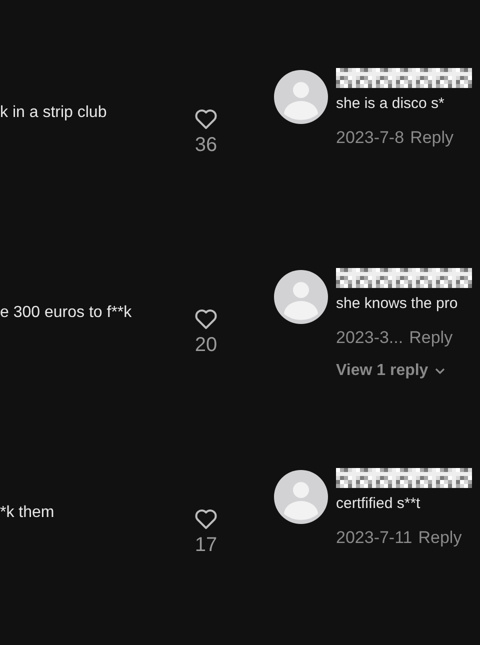 The height and width of the screenshot is (645, 480). I want to click on comment-text: k in a strip club, so click(53, 112).